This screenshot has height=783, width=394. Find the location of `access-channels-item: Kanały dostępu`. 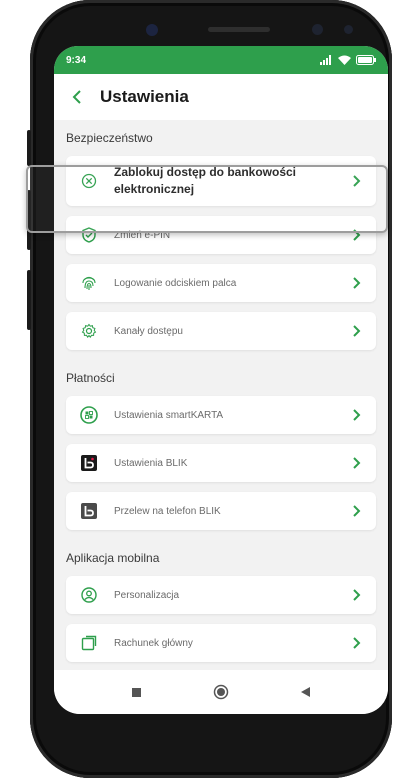

access-channels-item: Kanały dostępu is located at coordinates (221, 331).